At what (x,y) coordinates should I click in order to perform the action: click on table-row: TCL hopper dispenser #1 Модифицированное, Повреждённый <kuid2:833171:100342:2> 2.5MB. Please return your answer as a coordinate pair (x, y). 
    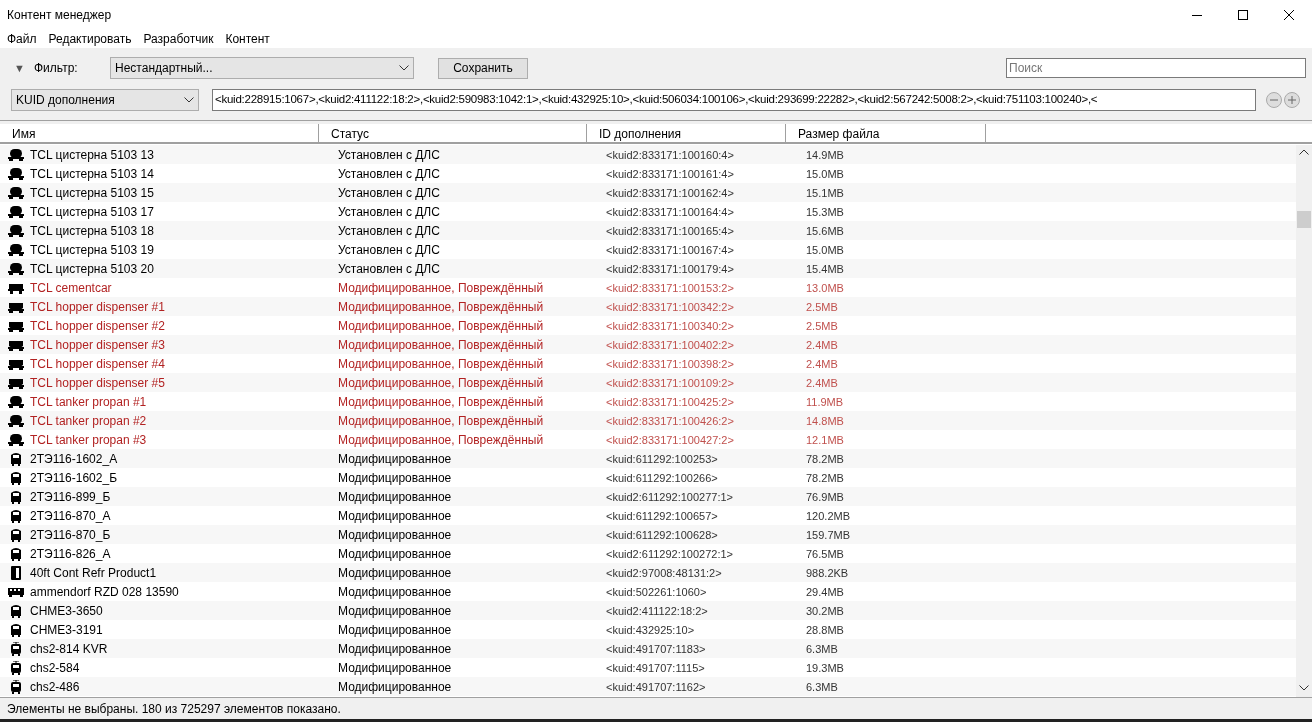
    Looking at the image, I should click on (648, 306).